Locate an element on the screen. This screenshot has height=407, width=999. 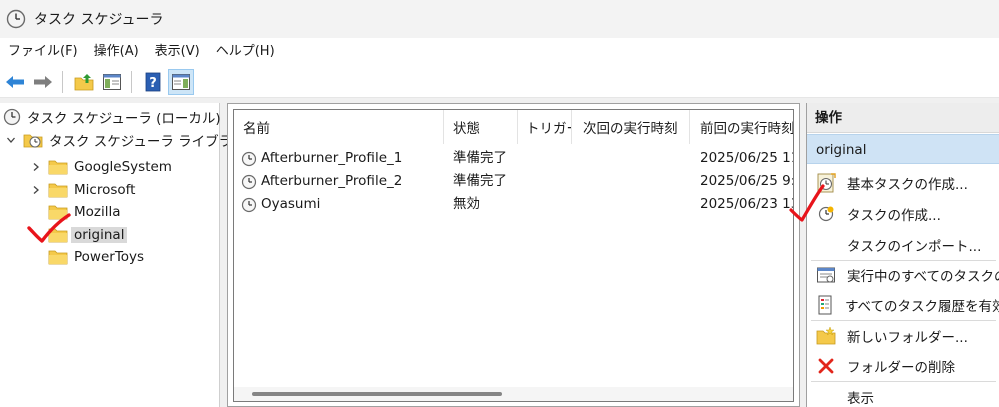
action-pane-icon is located at coordinates (181, 81).